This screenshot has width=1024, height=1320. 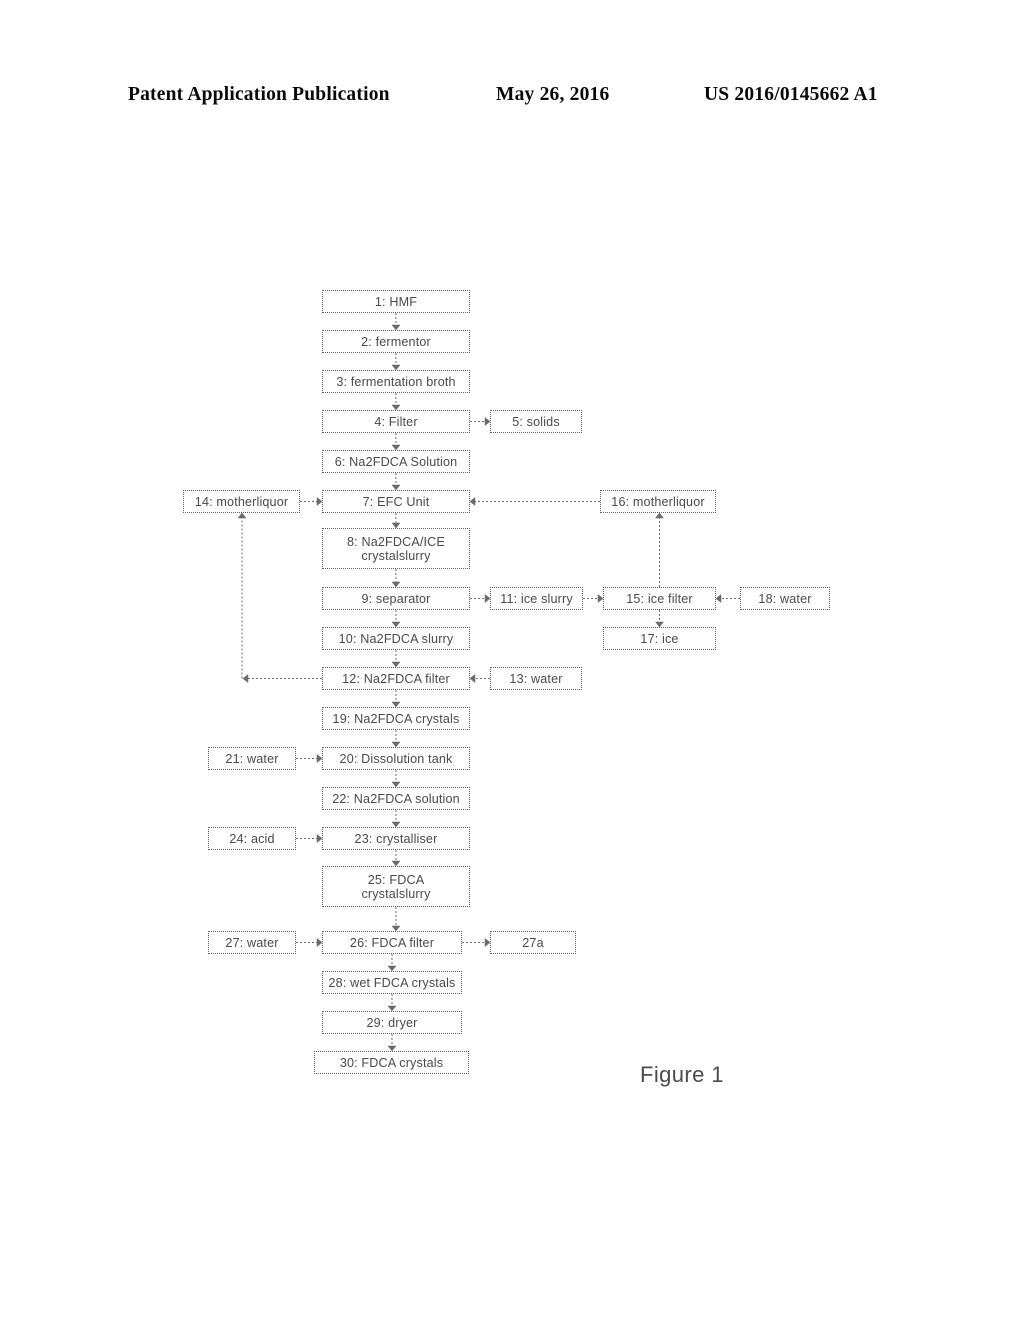 What do you see at coordinates (392, 942) in the screenshot?
I see `flow-node-26: 26: FDCA filter` at bounding box center [392, 942].